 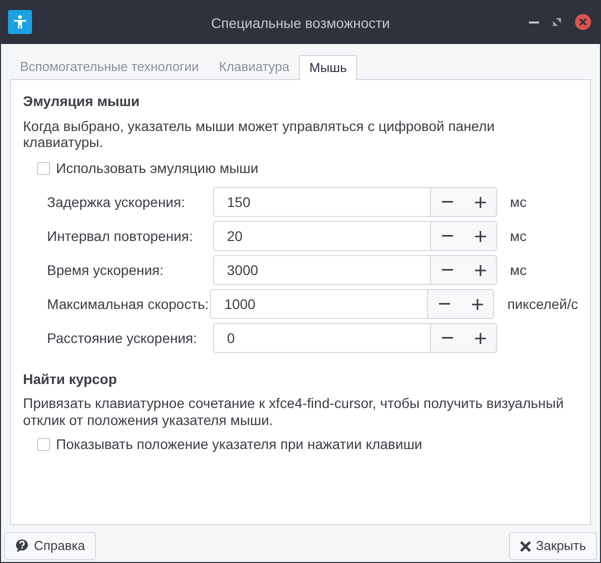 What do you see at coordinates (128, 304) in the screenshot?
I see `setting-label: Максимальная скорость:` at bounding box center [128, 304].